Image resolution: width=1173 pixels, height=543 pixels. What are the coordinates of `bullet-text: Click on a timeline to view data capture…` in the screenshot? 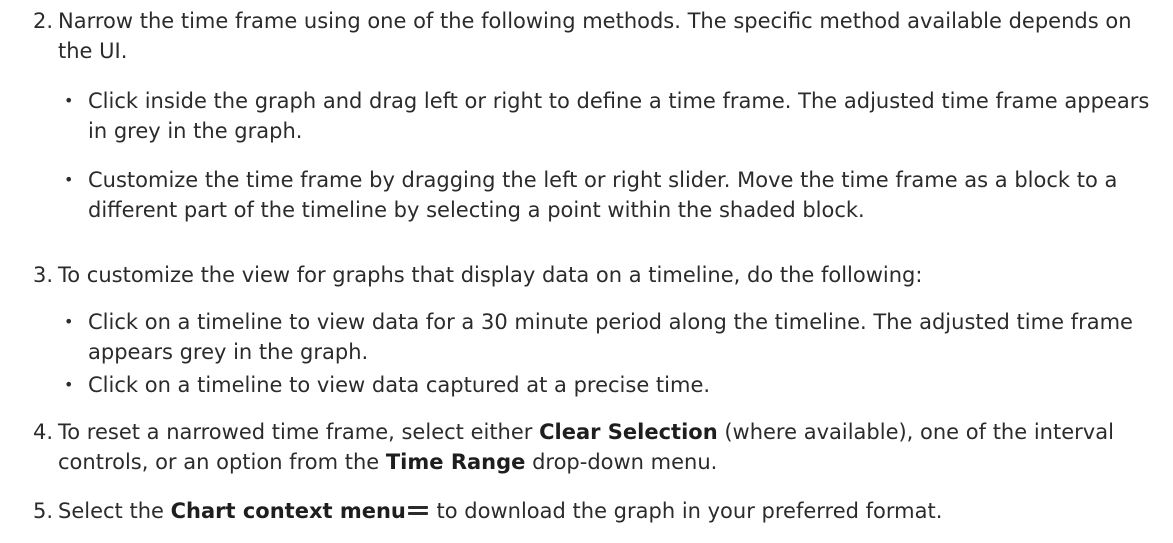 It's located at (399, 385).